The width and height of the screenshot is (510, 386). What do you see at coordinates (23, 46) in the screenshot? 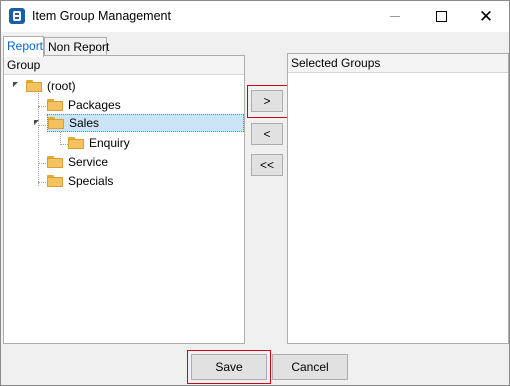
I see `tab-report: Report` at bounding box center [23, 46].